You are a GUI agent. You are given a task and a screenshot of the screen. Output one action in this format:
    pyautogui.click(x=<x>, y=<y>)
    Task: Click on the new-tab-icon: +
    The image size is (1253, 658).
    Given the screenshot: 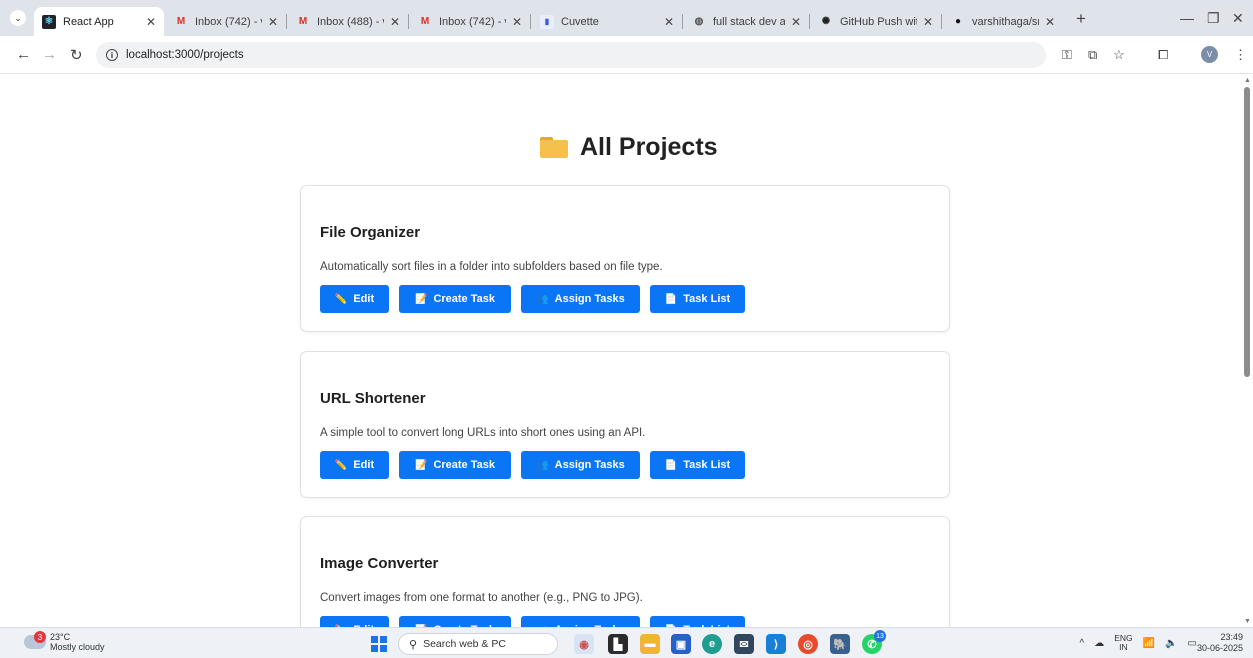 What is the action you would take?
    pyautogui.click(x=1081, y=19)
    